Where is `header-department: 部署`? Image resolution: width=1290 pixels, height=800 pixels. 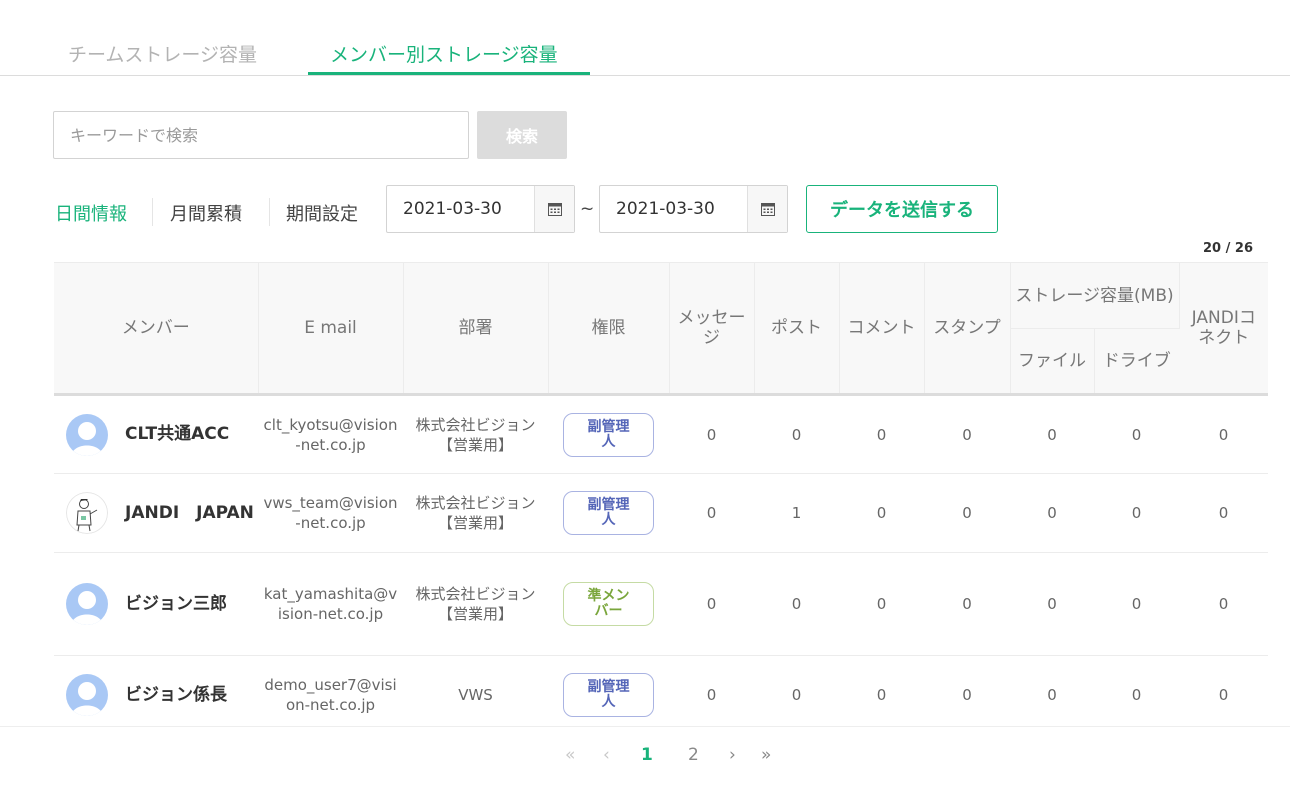 header-department: 部署 is located at coordinates (476, 328).